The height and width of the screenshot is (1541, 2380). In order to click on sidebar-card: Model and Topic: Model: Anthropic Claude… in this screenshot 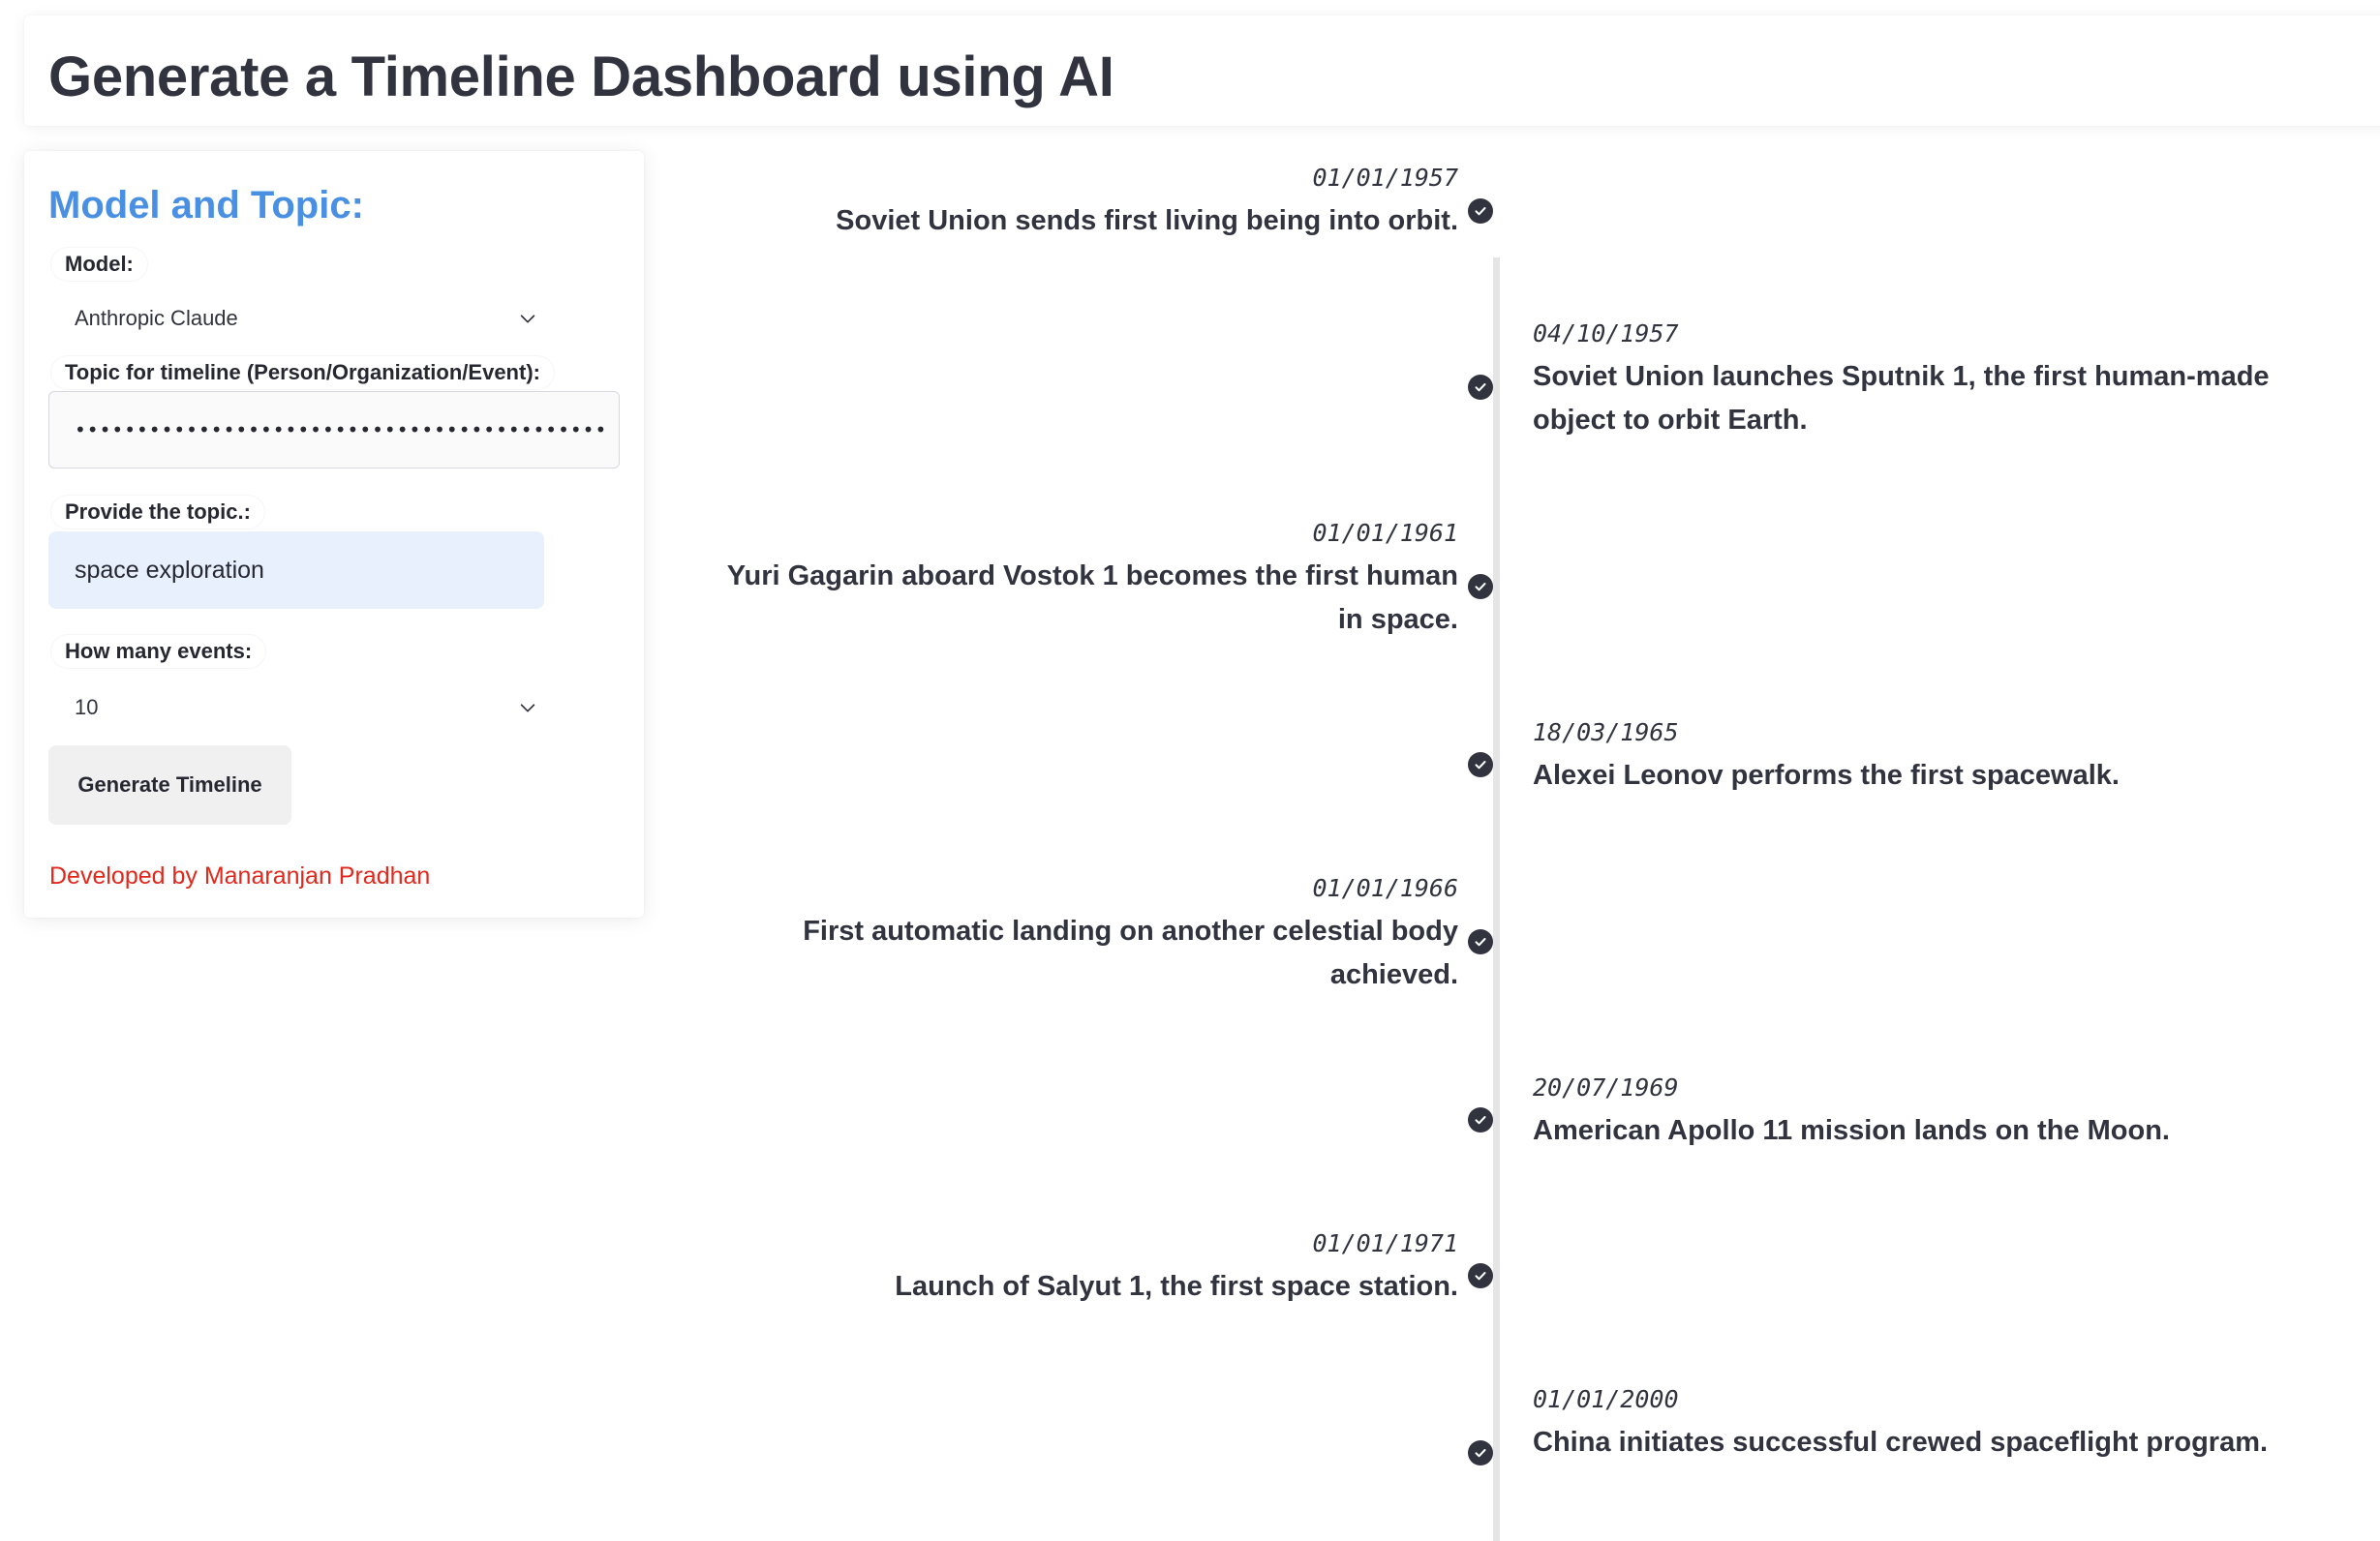, I will do `click(334, 534)`.